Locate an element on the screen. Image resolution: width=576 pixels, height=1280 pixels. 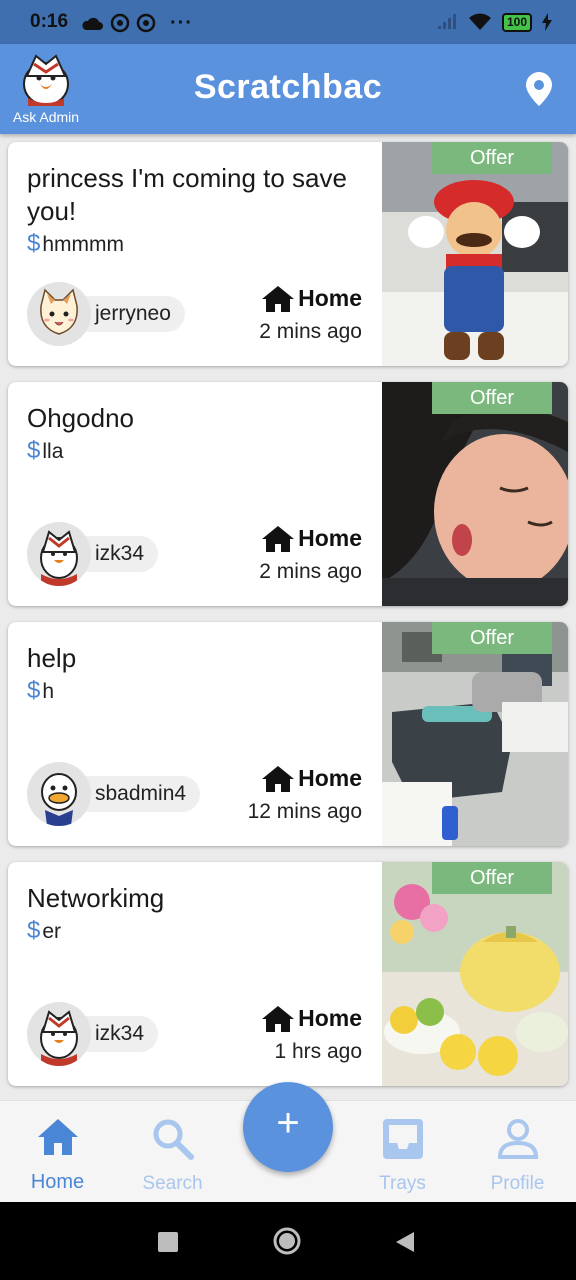
app-bar: Ask Admin Scratchbac is located at coordinates (288, 89).